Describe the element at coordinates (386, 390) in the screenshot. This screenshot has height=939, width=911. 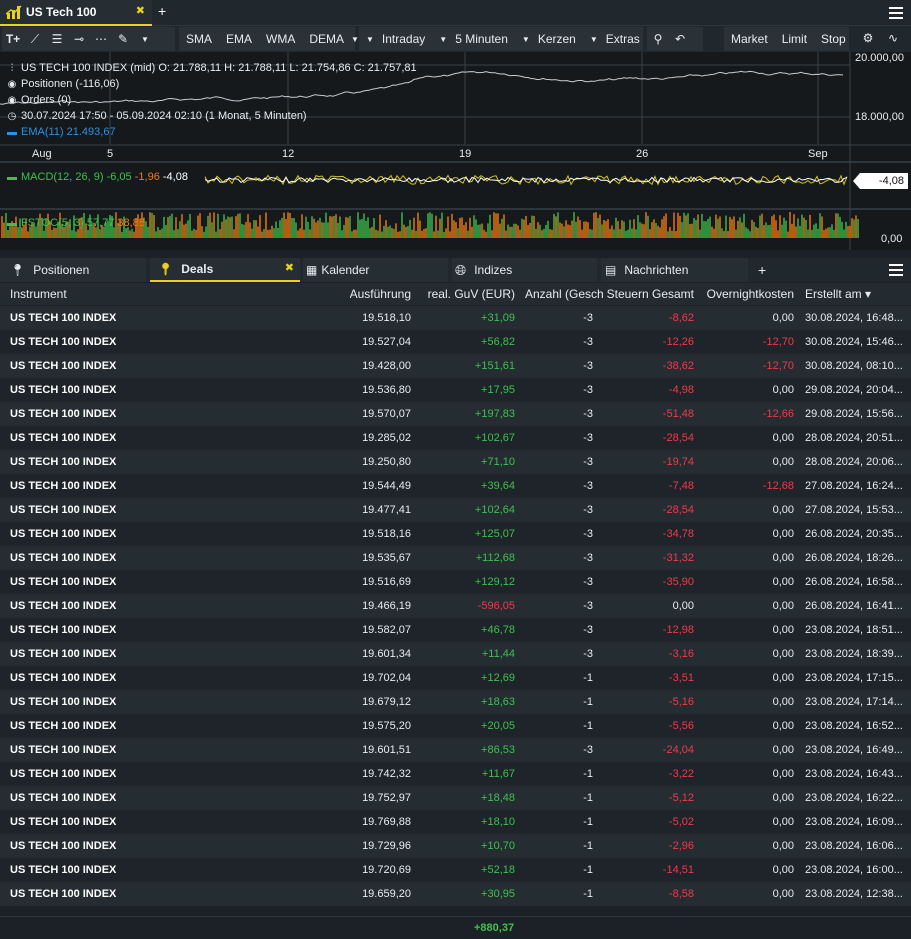
I see `cell-execution: 19.536,80` at that location.